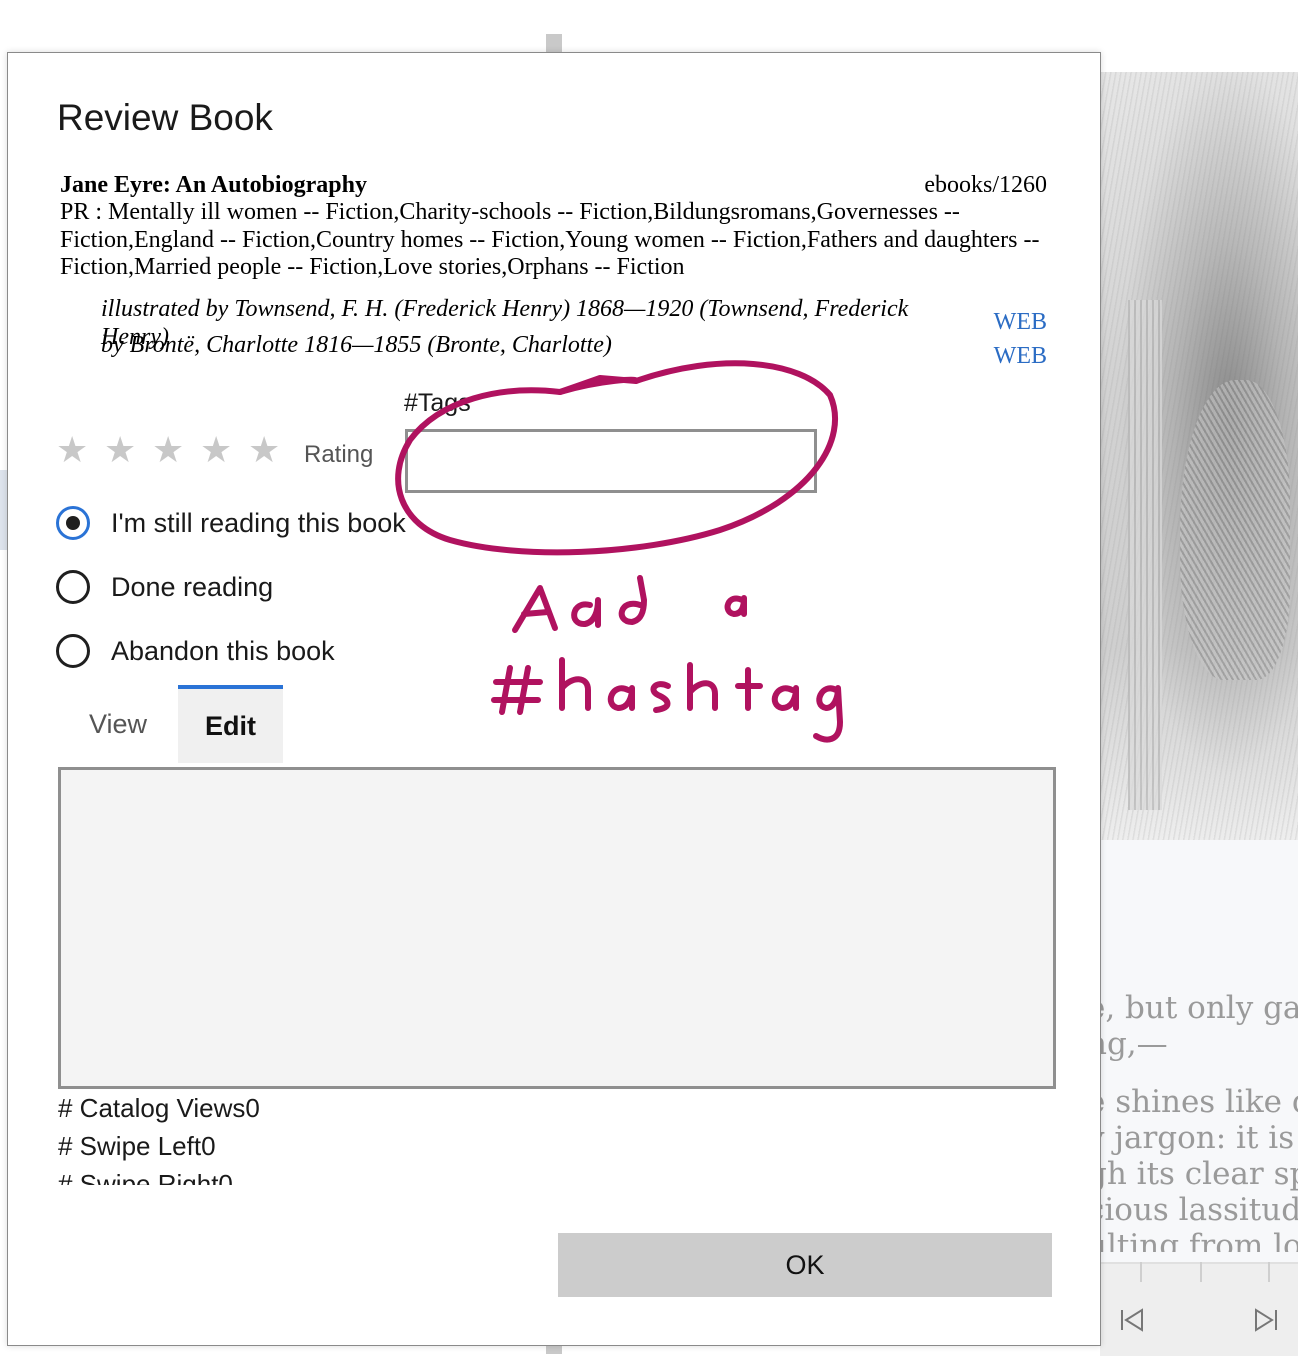 This screenshot has height=1356, width=1298. What do you see at coordinates (1192, 1138) in the screenshot?
I see `page-line: y jargon: it is s` at bounding box center [1192, 1138].